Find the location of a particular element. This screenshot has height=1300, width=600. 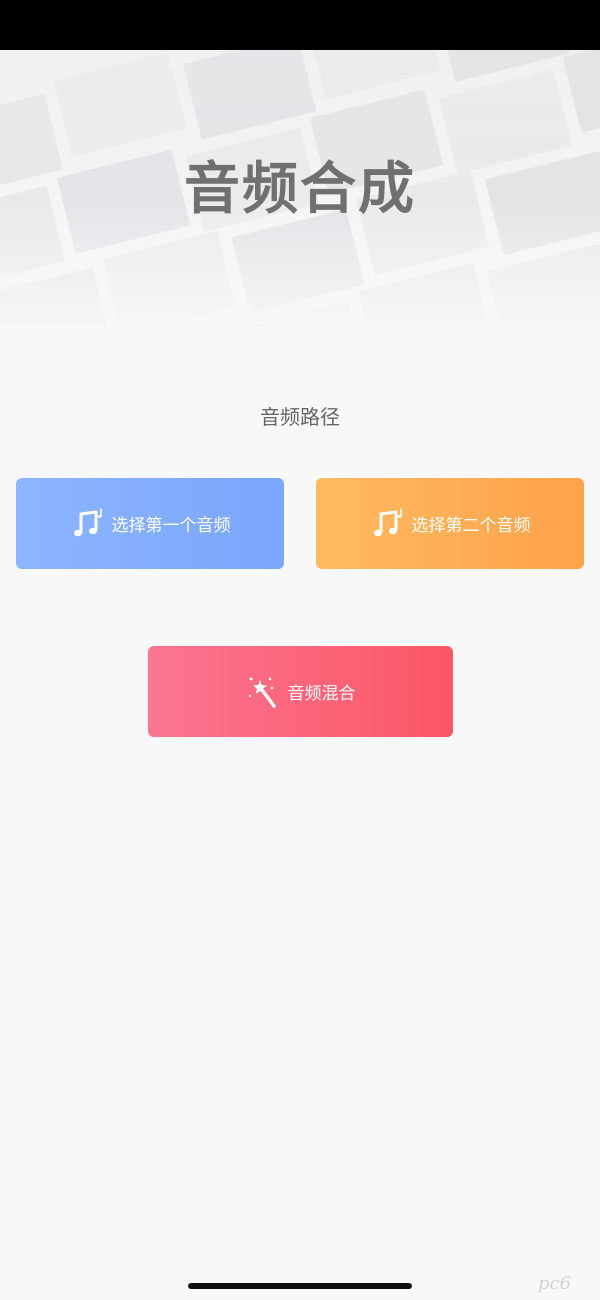

select-first-audio-button: 选择第一个音频 is located at coordinates (150, 523).